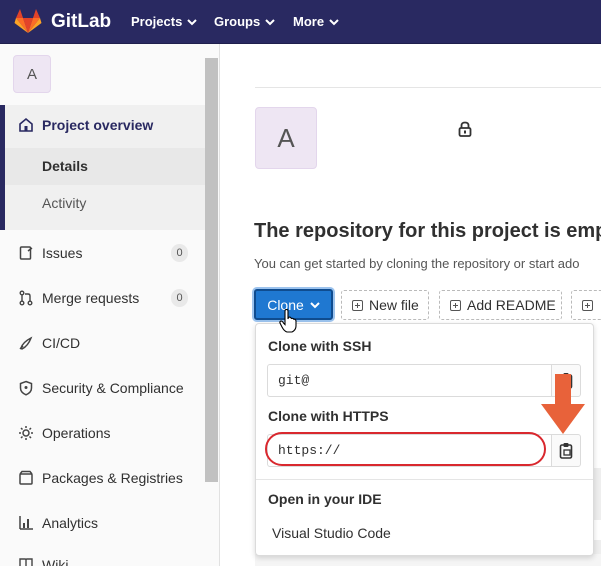  What do you see at coordinates (81, 22) in the screenshot?
I see `brand-name: GitLab` at bounding box center [81, 22].